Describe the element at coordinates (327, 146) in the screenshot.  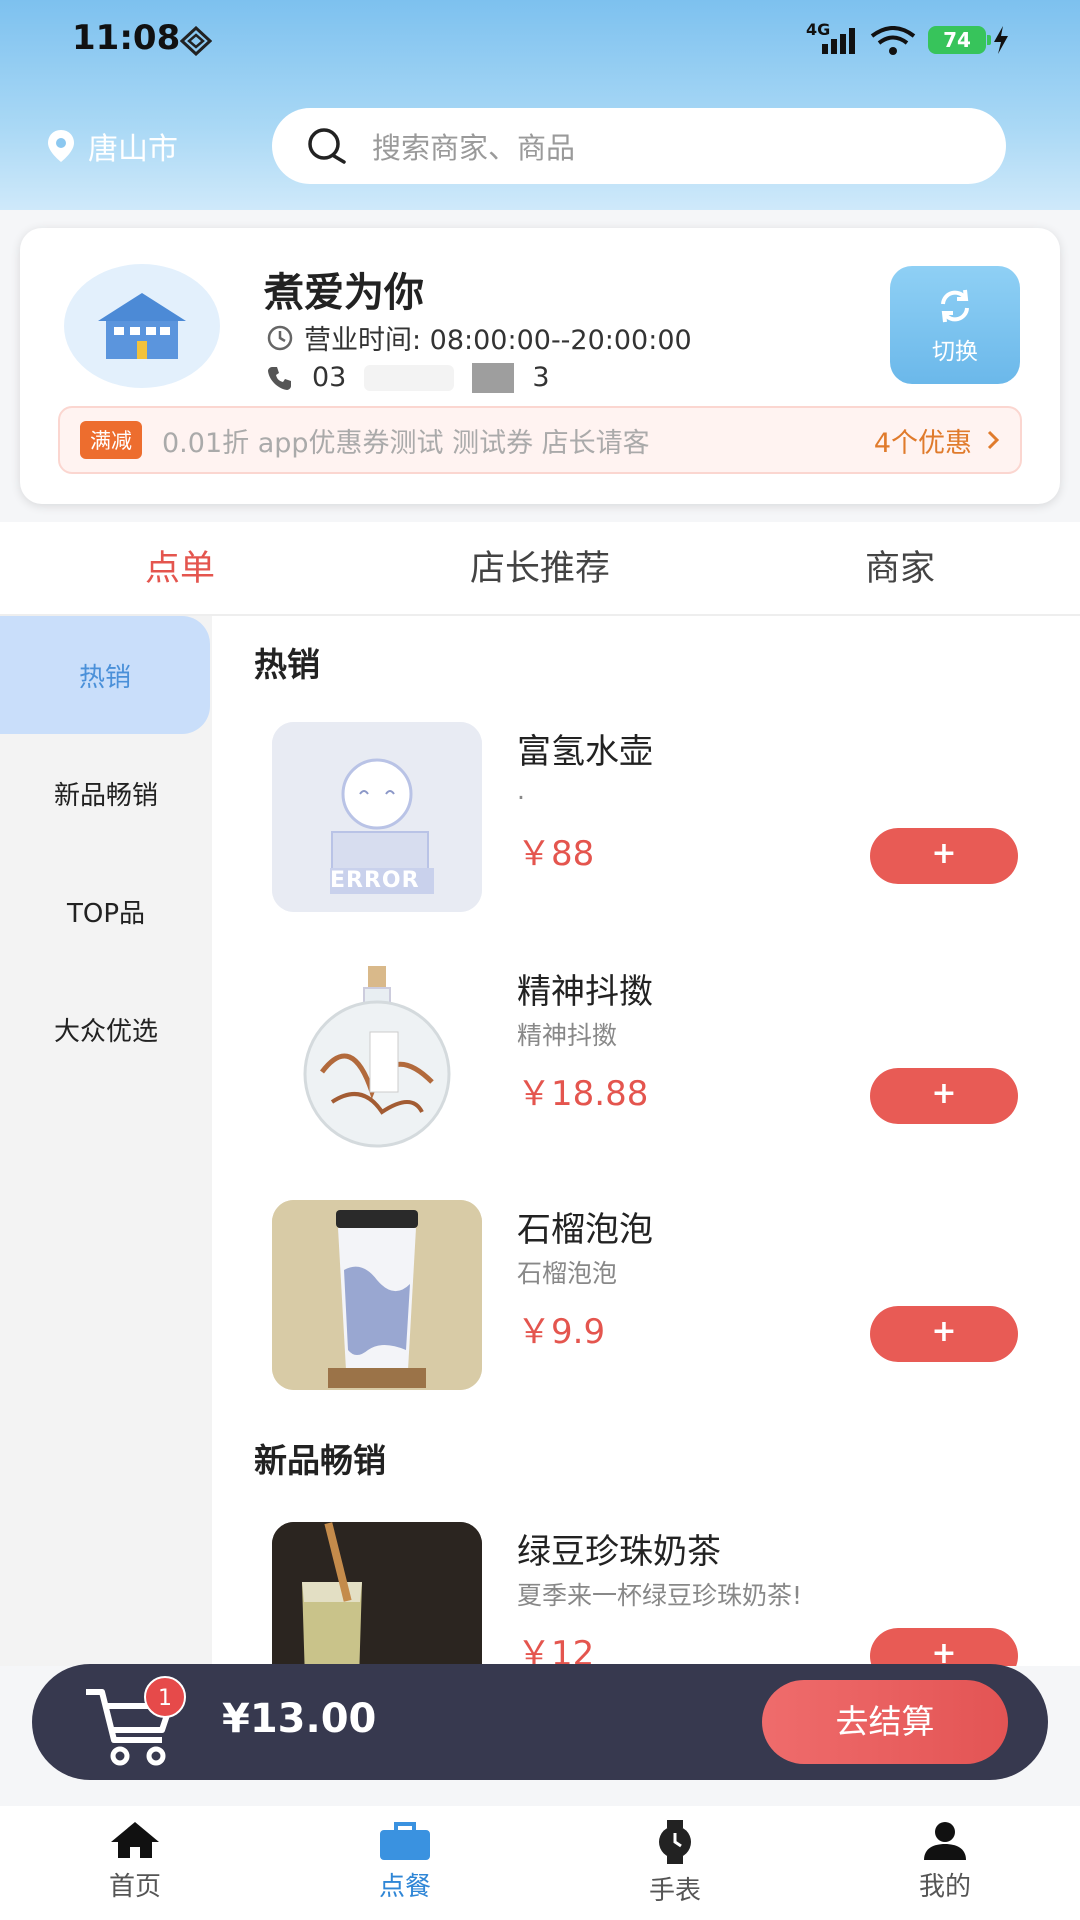
I see `search-icon` at that location.